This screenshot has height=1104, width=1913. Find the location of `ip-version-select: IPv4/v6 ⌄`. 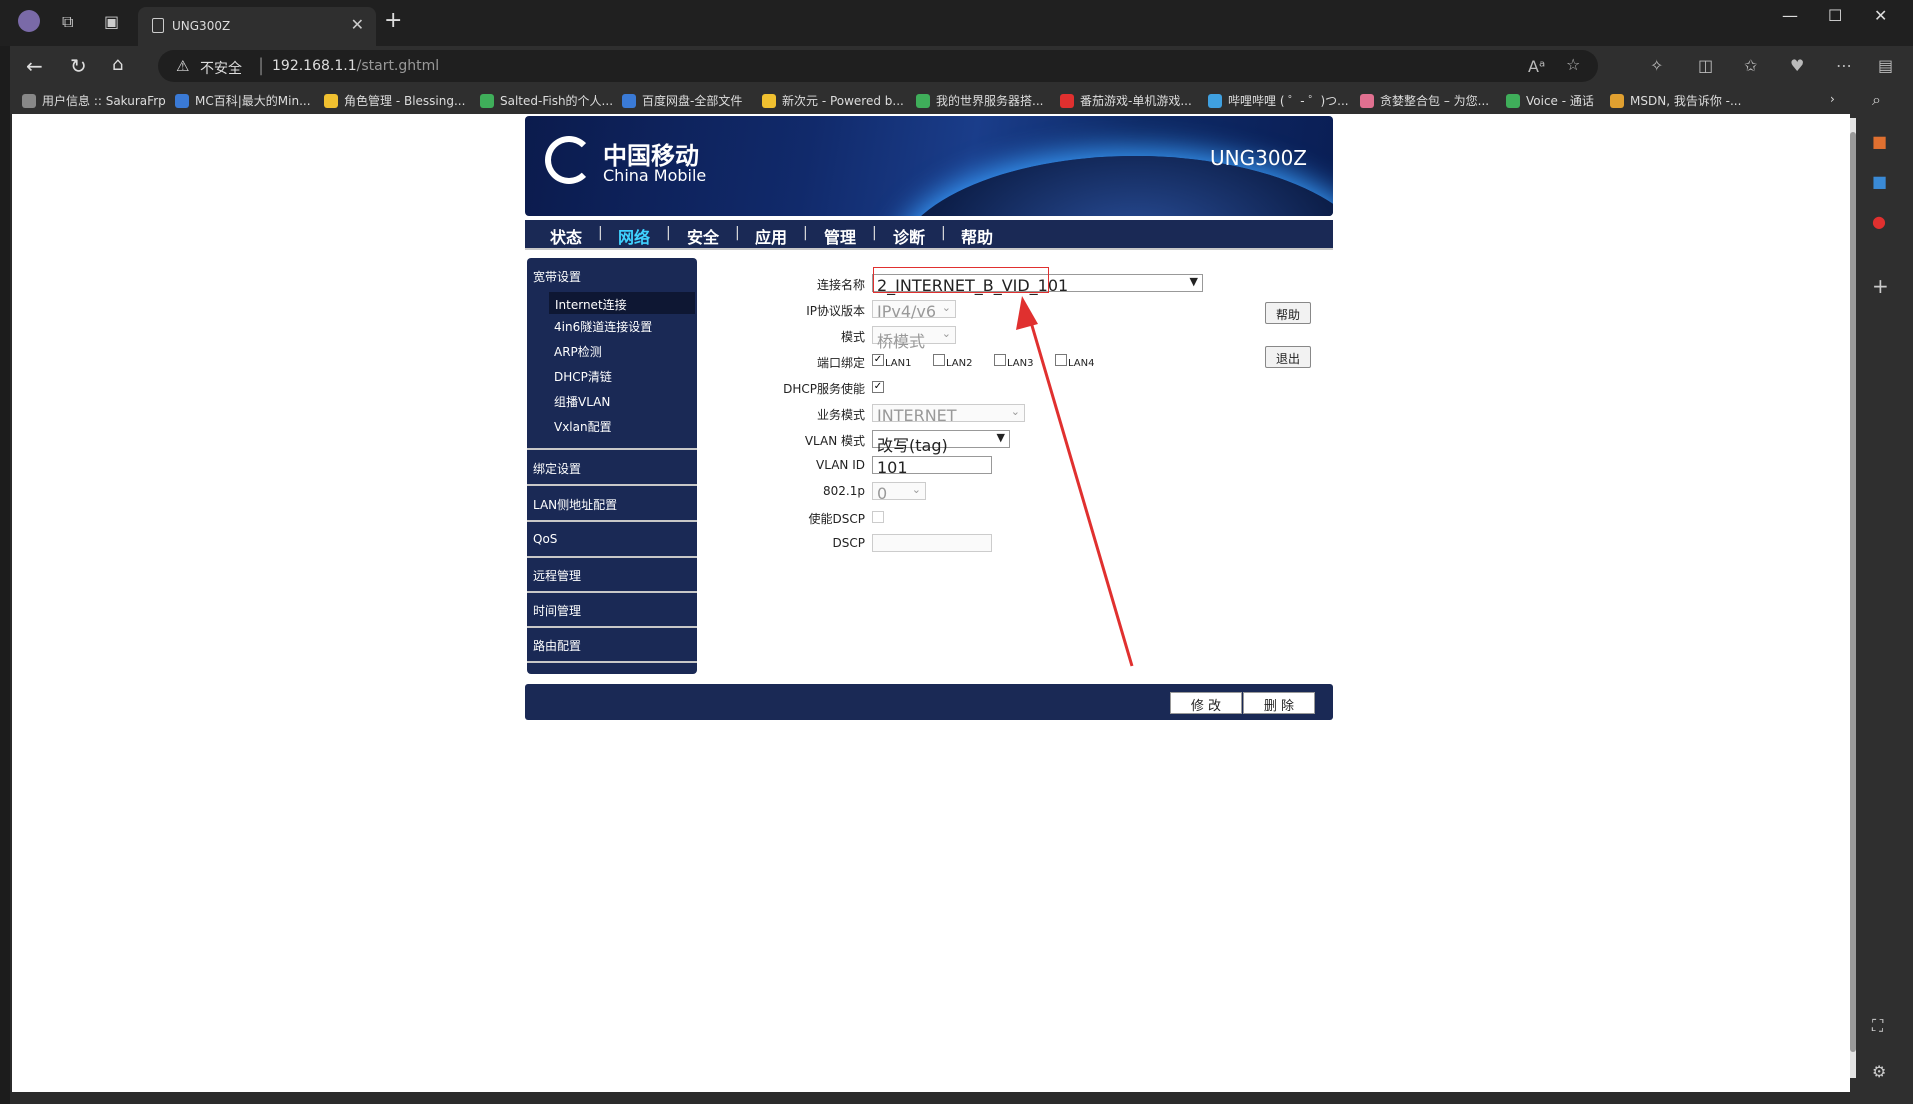

ip-version-select: IPv4/v6 ⌄ is located at coordinates (914, 310).